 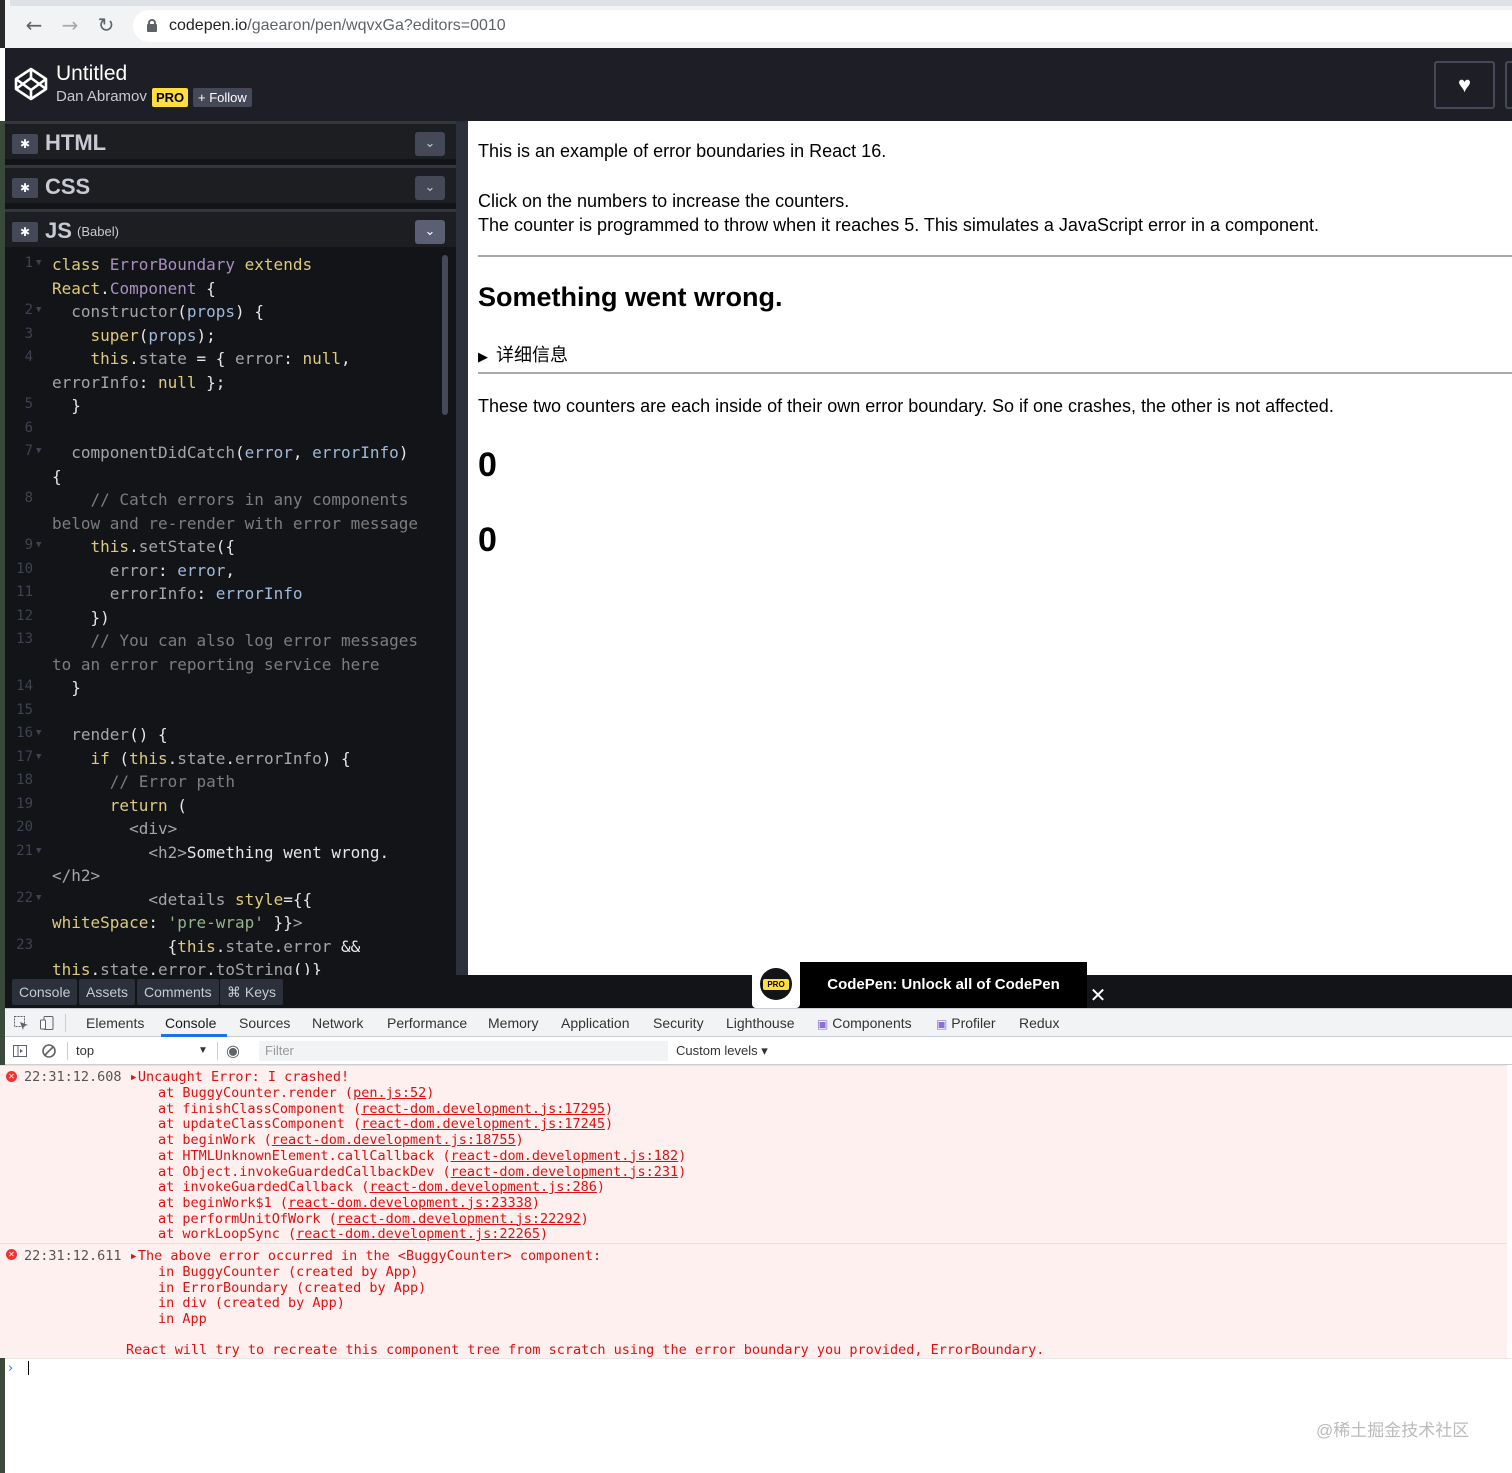 I want to click on source-link: react-dom.development.js:17295, so click(x=483, y=1109).